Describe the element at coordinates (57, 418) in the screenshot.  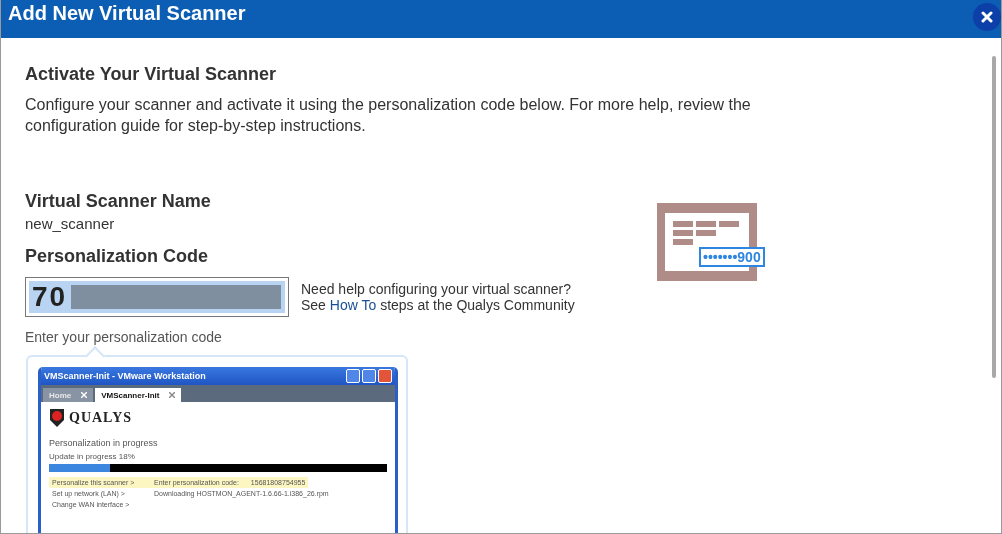
I see `shield-logo-icon` at that location.